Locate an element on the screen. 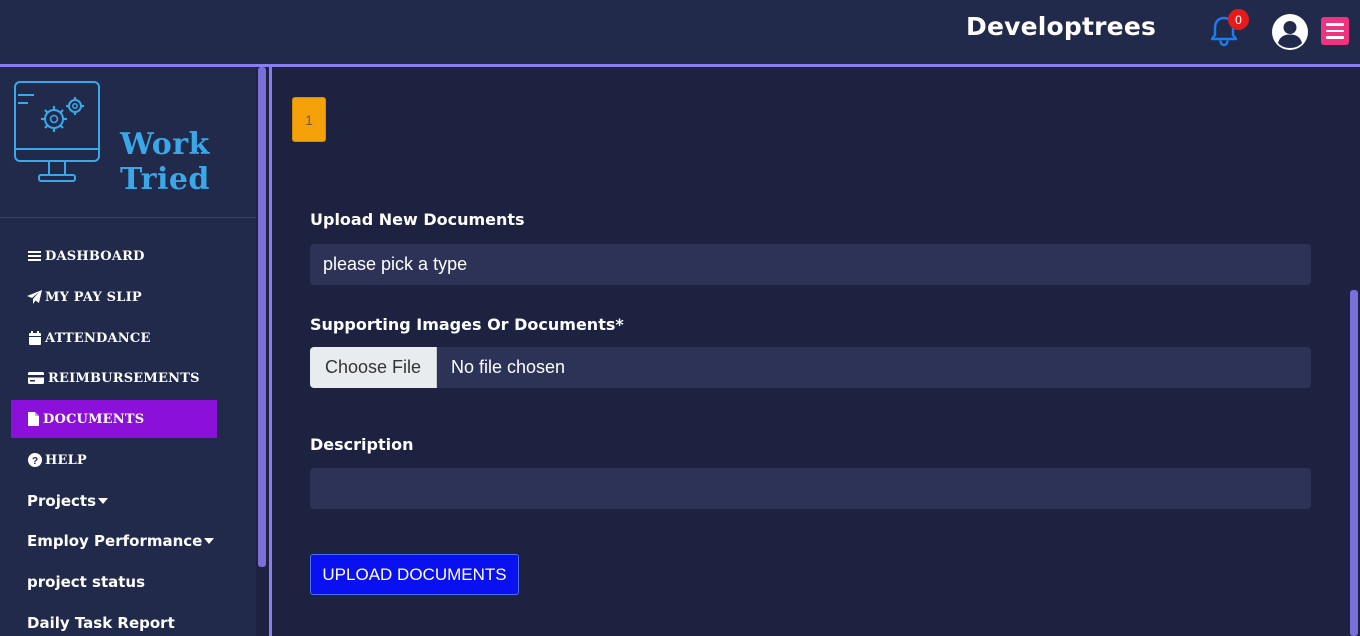 The width and height of the screenshot is (1360, 636). calendar-icon is located at coordinates (34, 338).